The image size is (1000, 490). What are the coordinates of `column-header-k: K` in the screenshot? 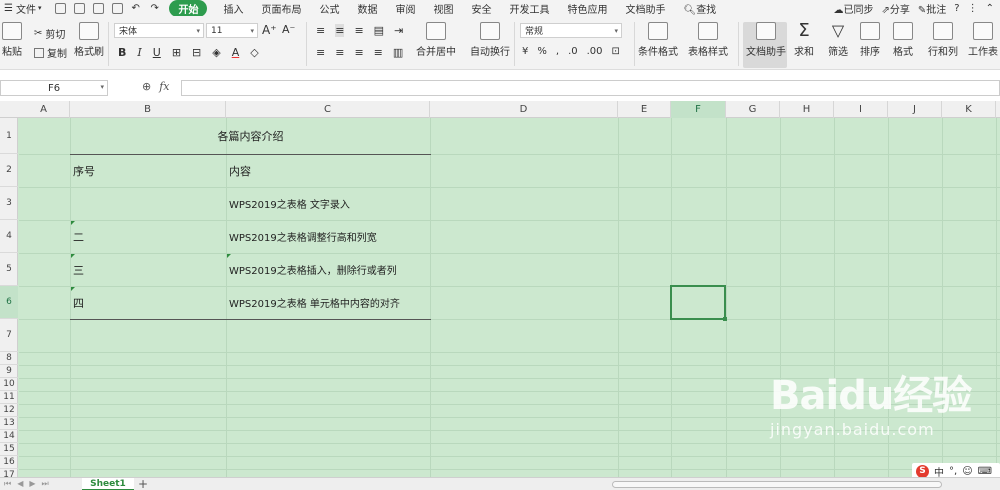 It's located at (969, 109).